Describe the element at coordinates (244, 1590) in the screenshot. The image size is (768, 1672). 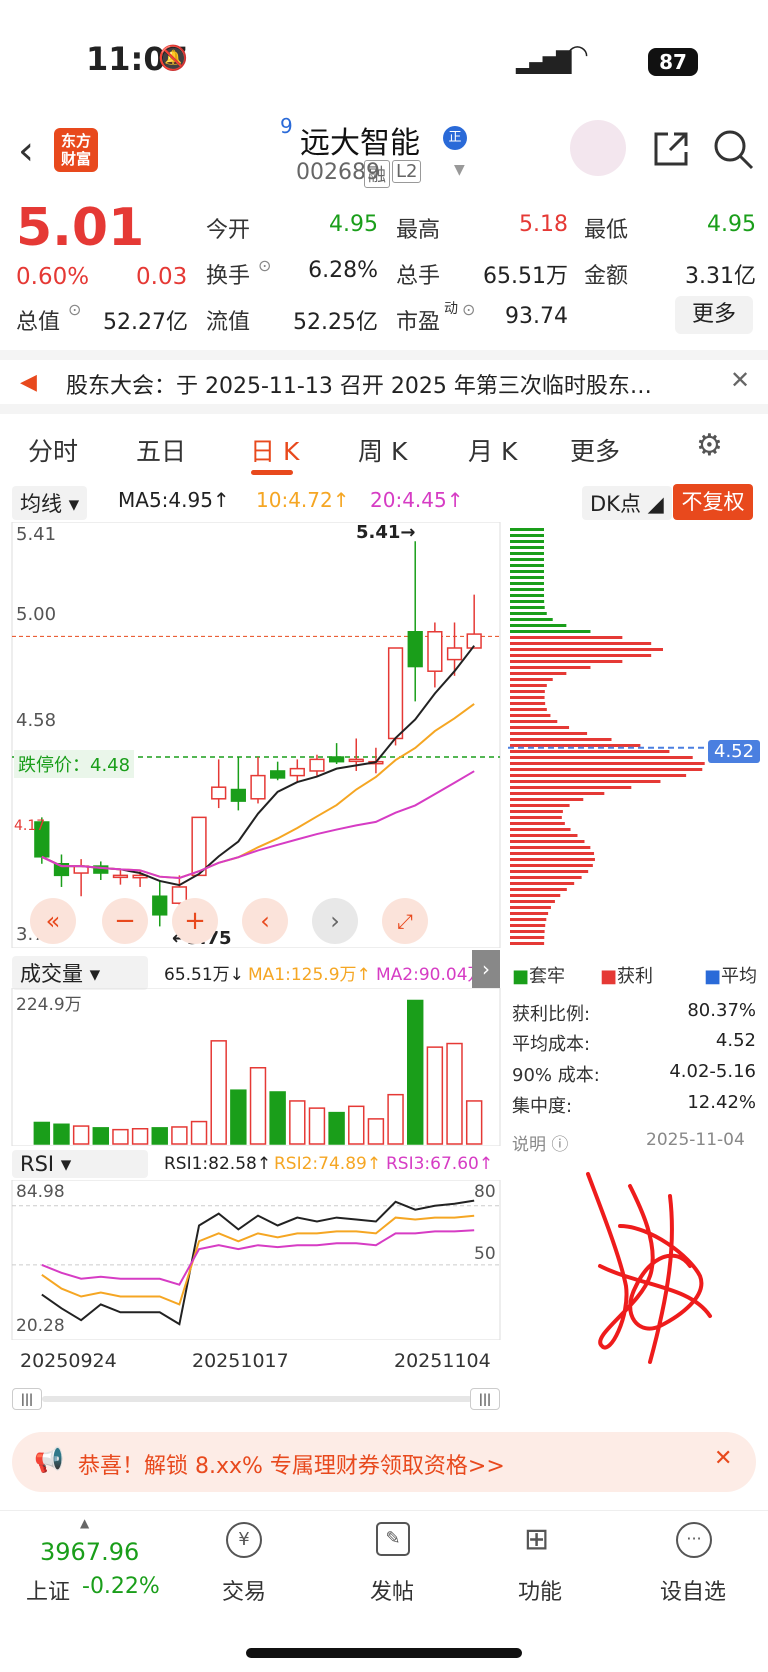
I see `nav-trade: 交易` at that location.